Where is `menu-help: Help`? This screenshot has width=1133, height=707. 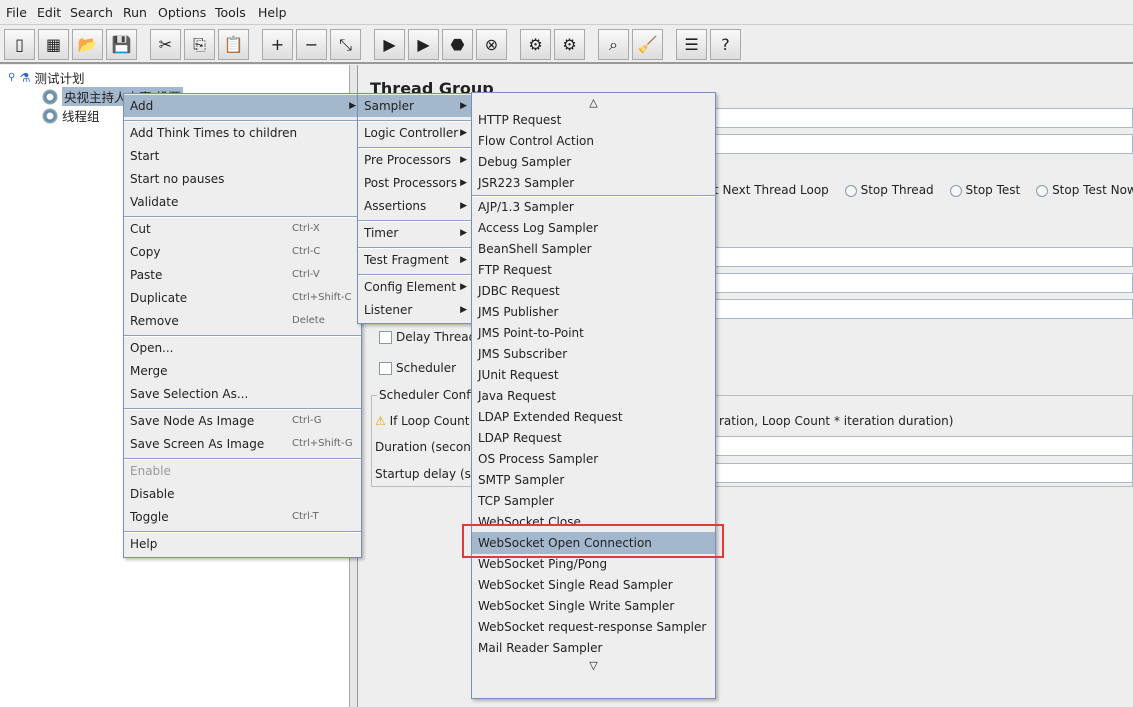 menu-help: Help is located at coordinates (272, 12).